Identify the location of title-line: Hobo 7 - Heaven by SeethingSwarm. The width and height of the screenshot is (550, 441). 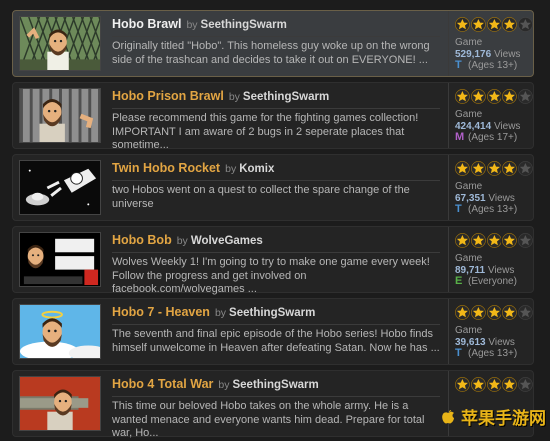
(276, 312).